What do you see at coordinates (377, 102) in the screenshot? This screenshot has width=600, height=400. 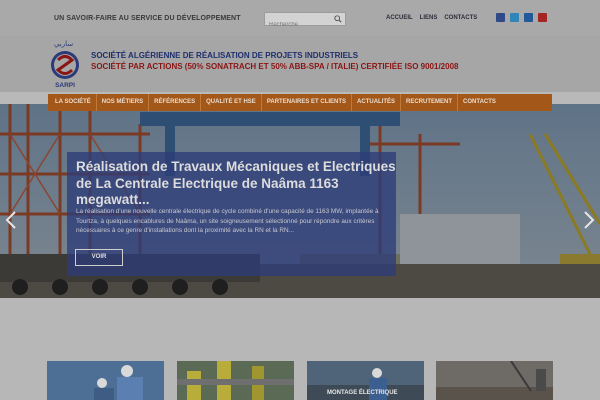 I see `nav-item-actualites: ACTUALITÉS` at bounding box center [377, 102].